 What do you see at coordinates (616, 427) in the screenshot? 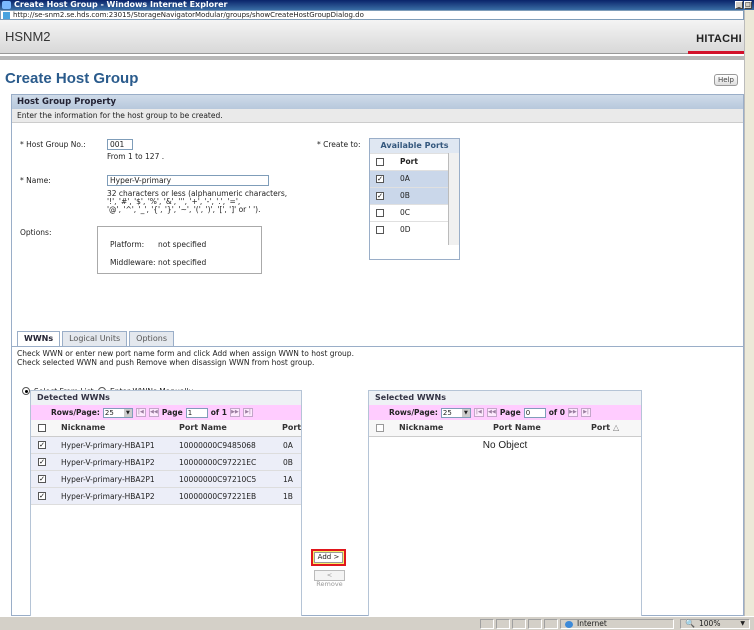
I see `sort-asc-icon: △` at bounding box center [616, 427].